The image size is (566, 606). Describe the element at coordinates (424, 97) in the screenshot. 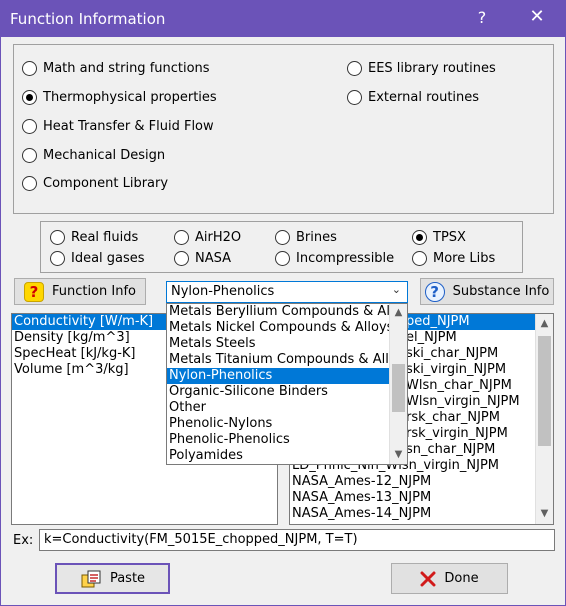

I see `radio-label: External routines` at that location.